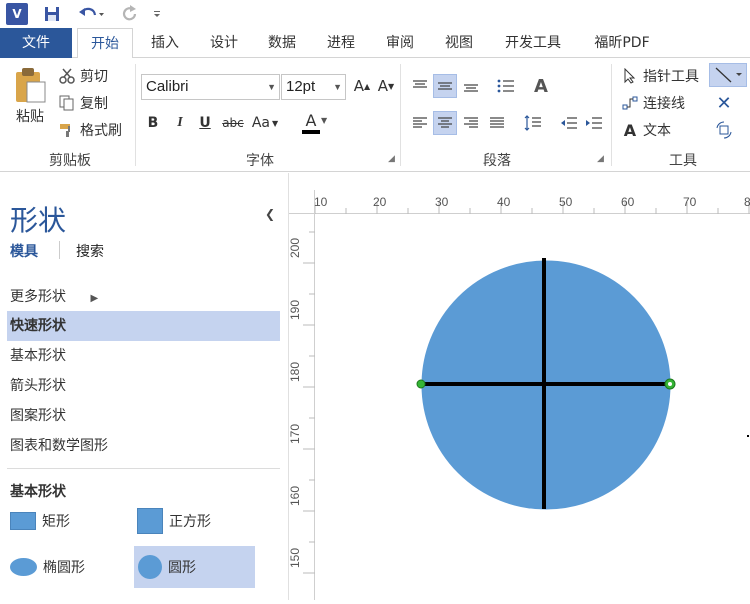 The width and height of the screenshot is (750, 604). I want to click on shape-label: 圆形, so click(182, 568).